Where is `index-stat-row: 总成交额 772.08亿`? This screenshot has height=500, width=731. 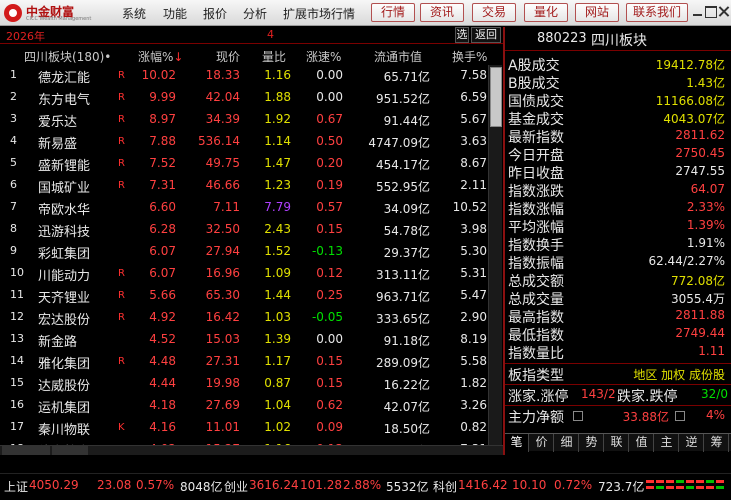 index-stat-row: 总成交额 772.08亿 is located at coordinates (618, 280).